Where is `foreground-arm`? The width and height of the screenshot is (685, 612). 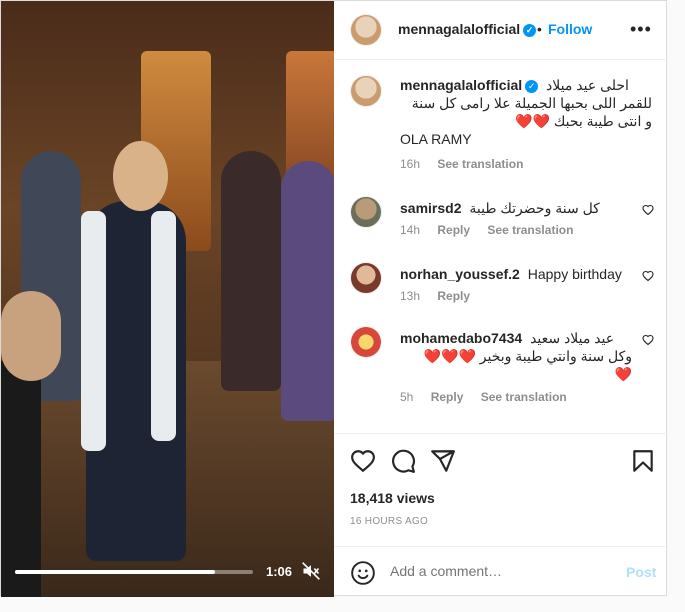
foreground-arm is located at coordinates (21, 479).